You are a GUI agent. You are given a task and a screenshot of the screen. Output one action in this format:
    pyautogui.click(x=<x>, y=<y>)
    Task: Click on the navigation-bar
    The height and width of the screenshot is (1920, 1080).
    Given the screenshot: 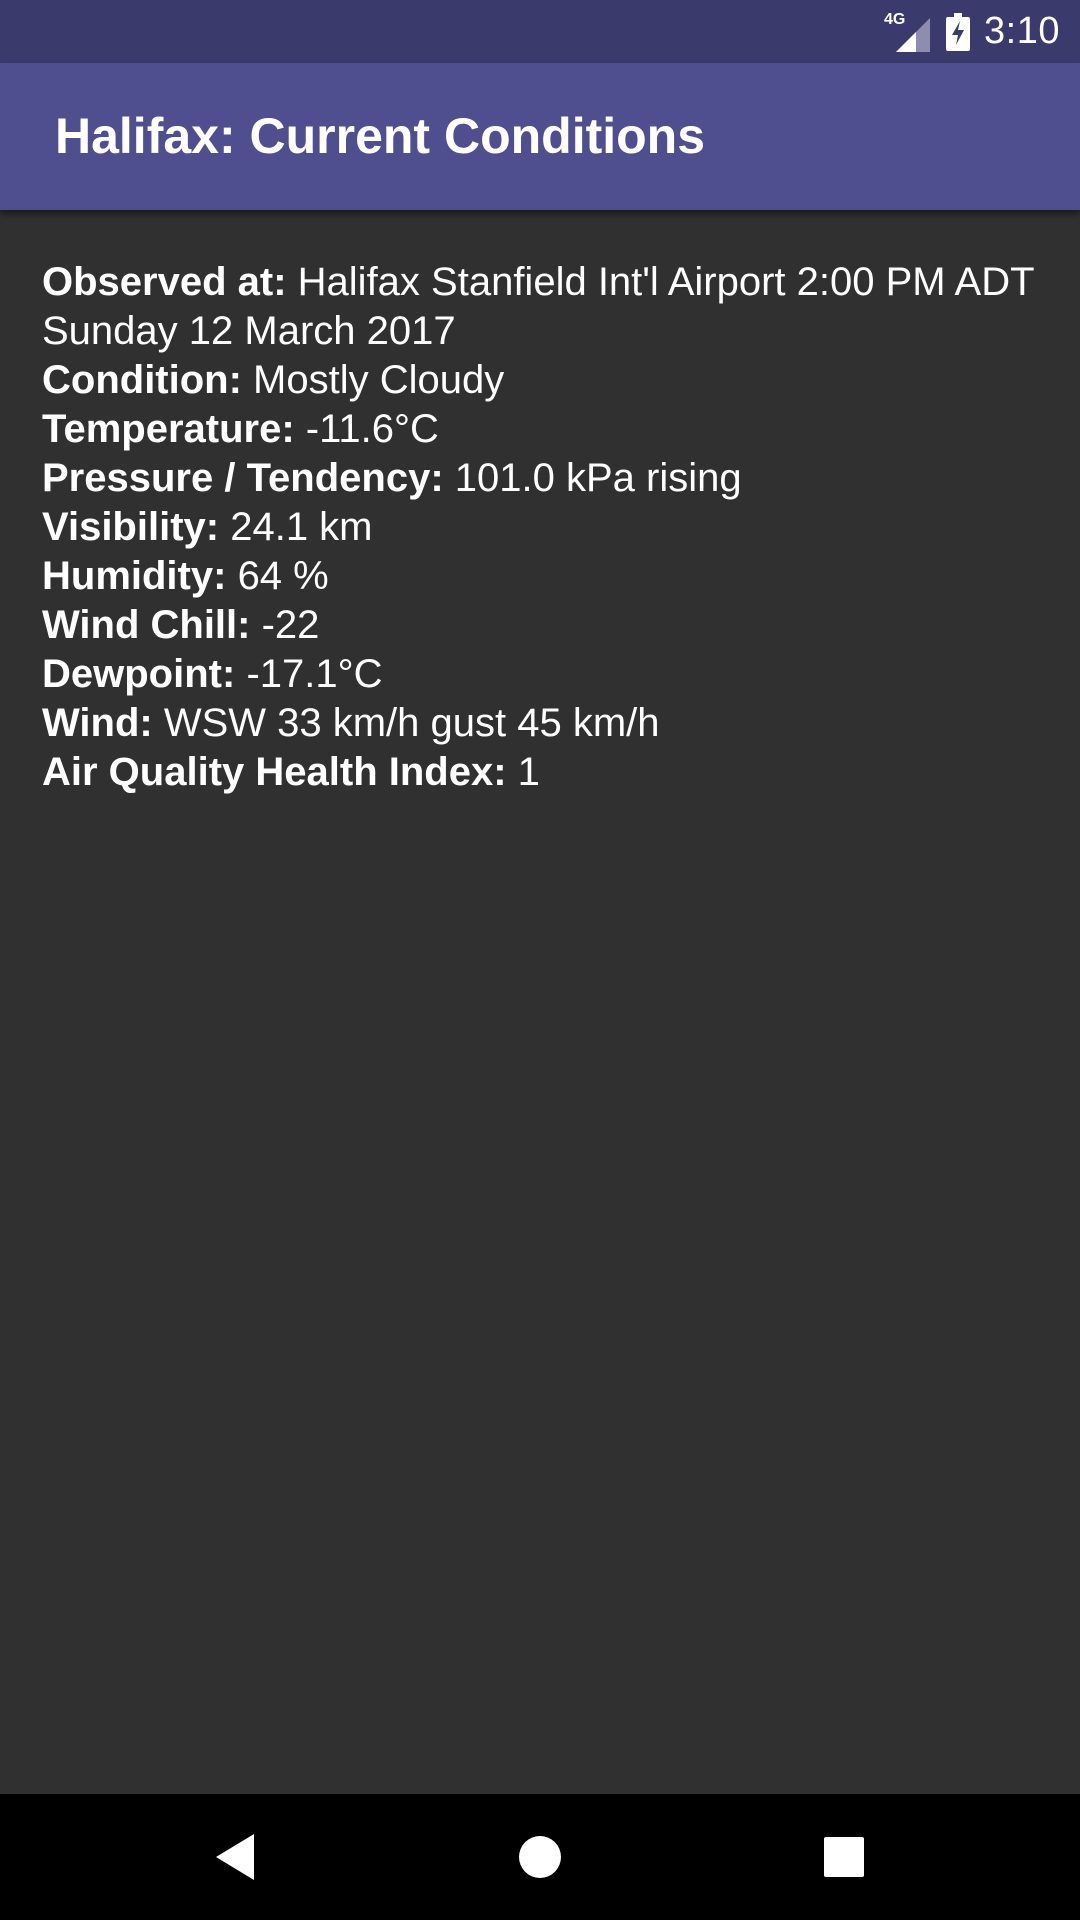 What is the action you would take?
    pyautogui.click(x=540, y=1857)
    